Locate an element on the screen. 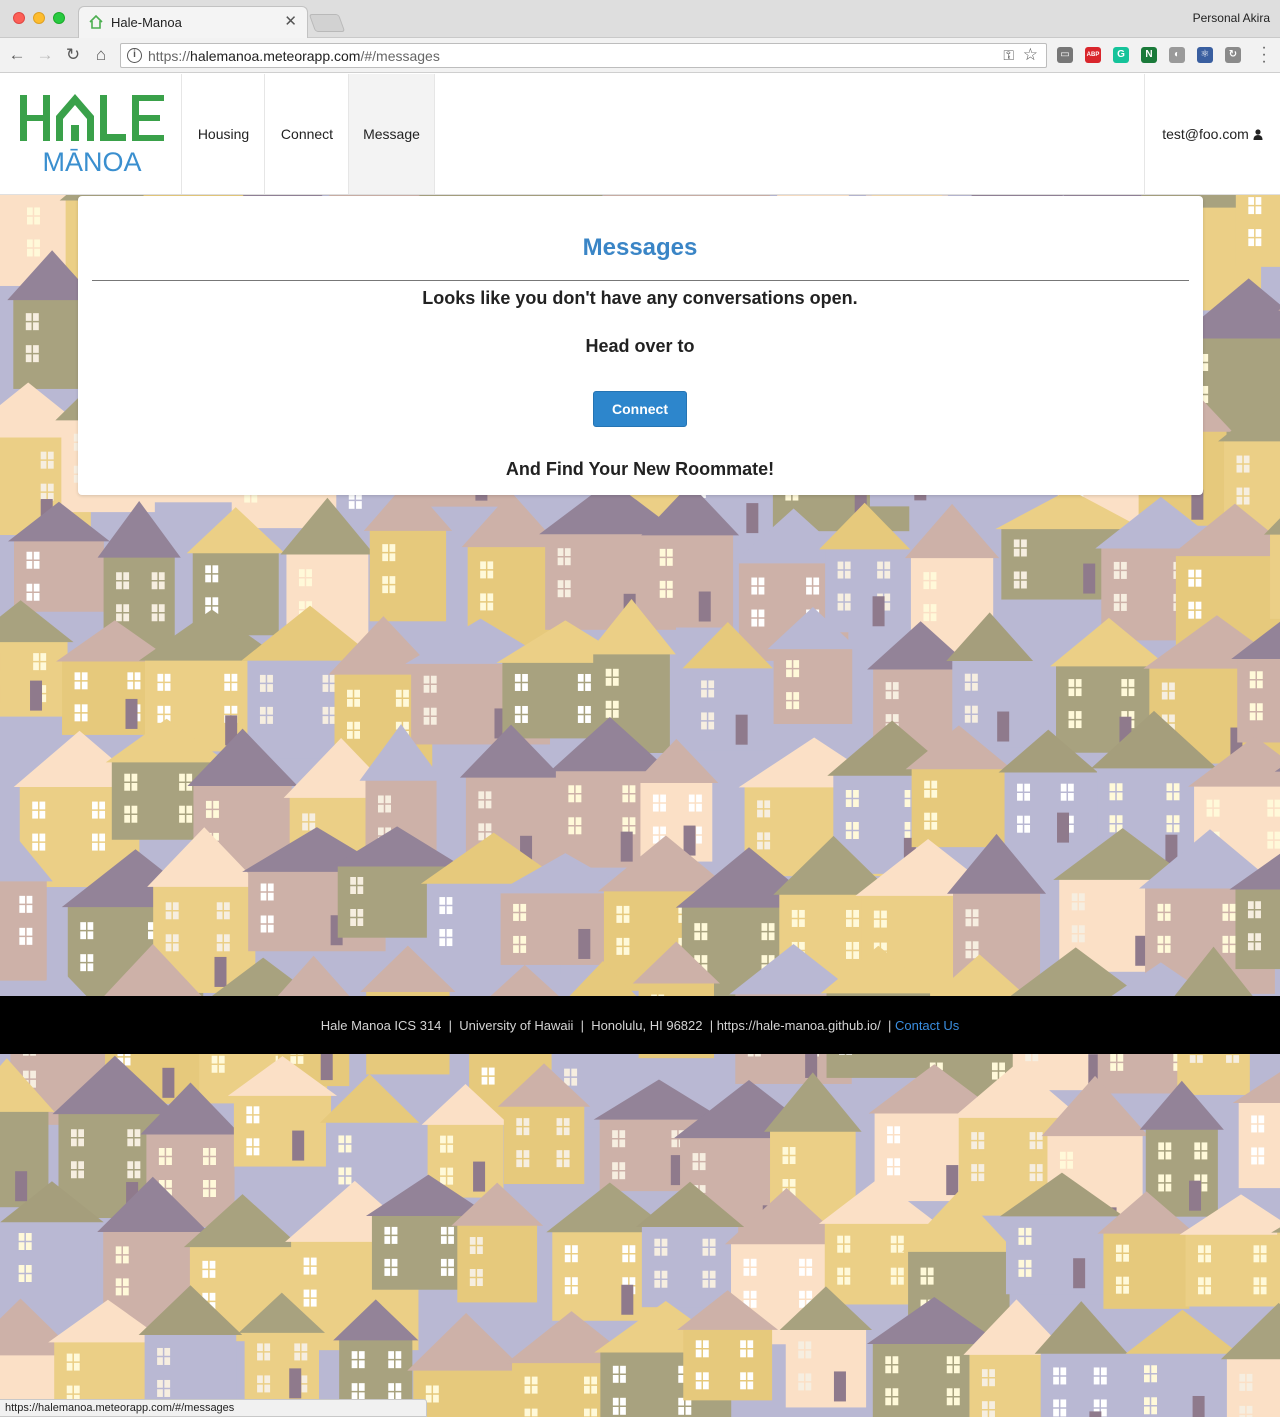  nav-housing: Housing is located at coordinates (223, 134).